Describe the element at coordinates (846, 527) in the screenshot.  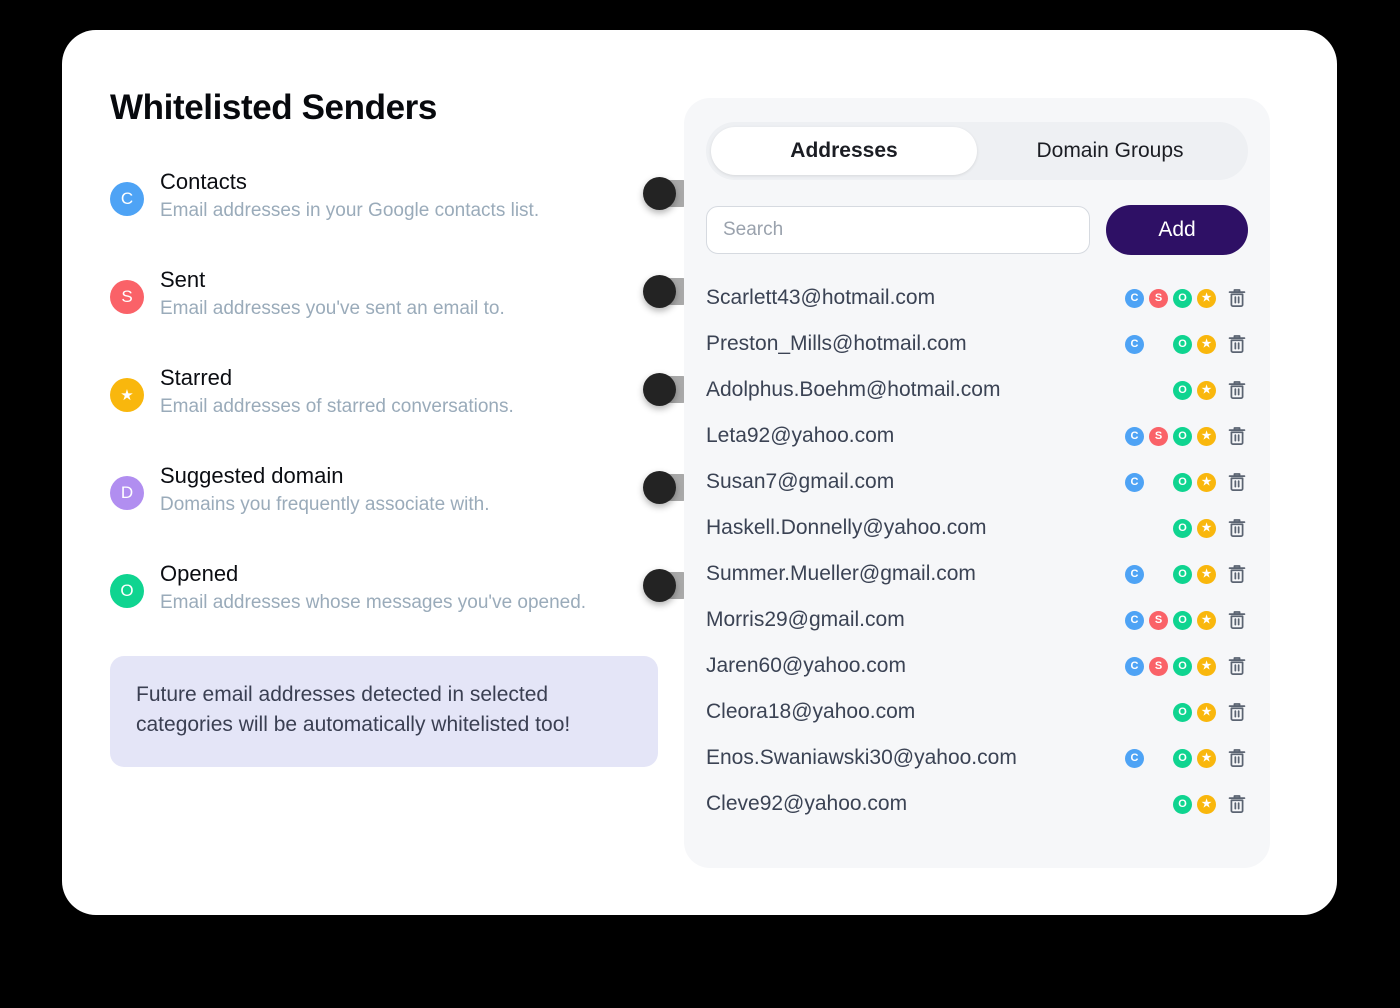
I see `address-email: Haskell.Donnelly@yahoo.com` at that location.